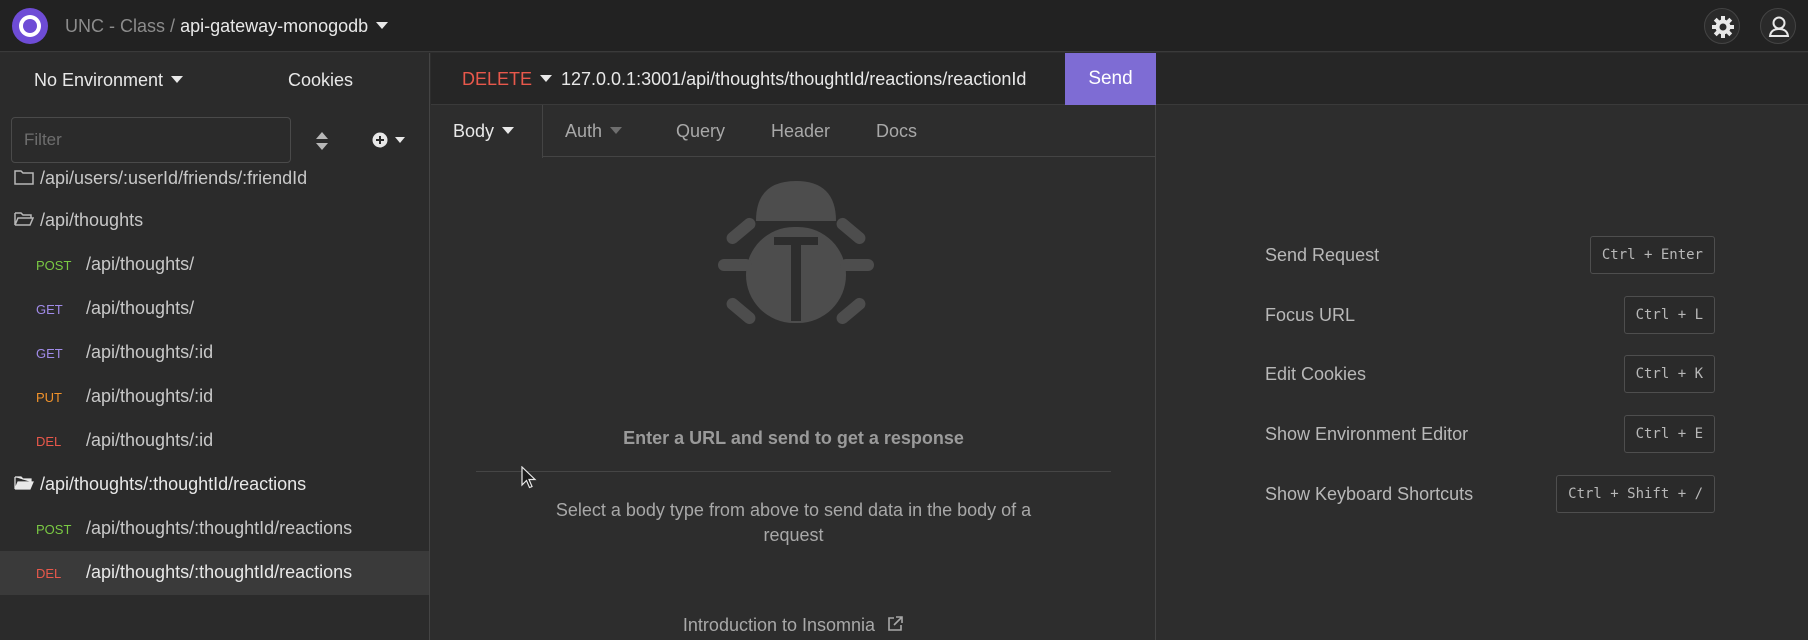 This screenshot has width=1808, height=640. I want to click on folder-item: /api/thoughts, so click(214, 221).